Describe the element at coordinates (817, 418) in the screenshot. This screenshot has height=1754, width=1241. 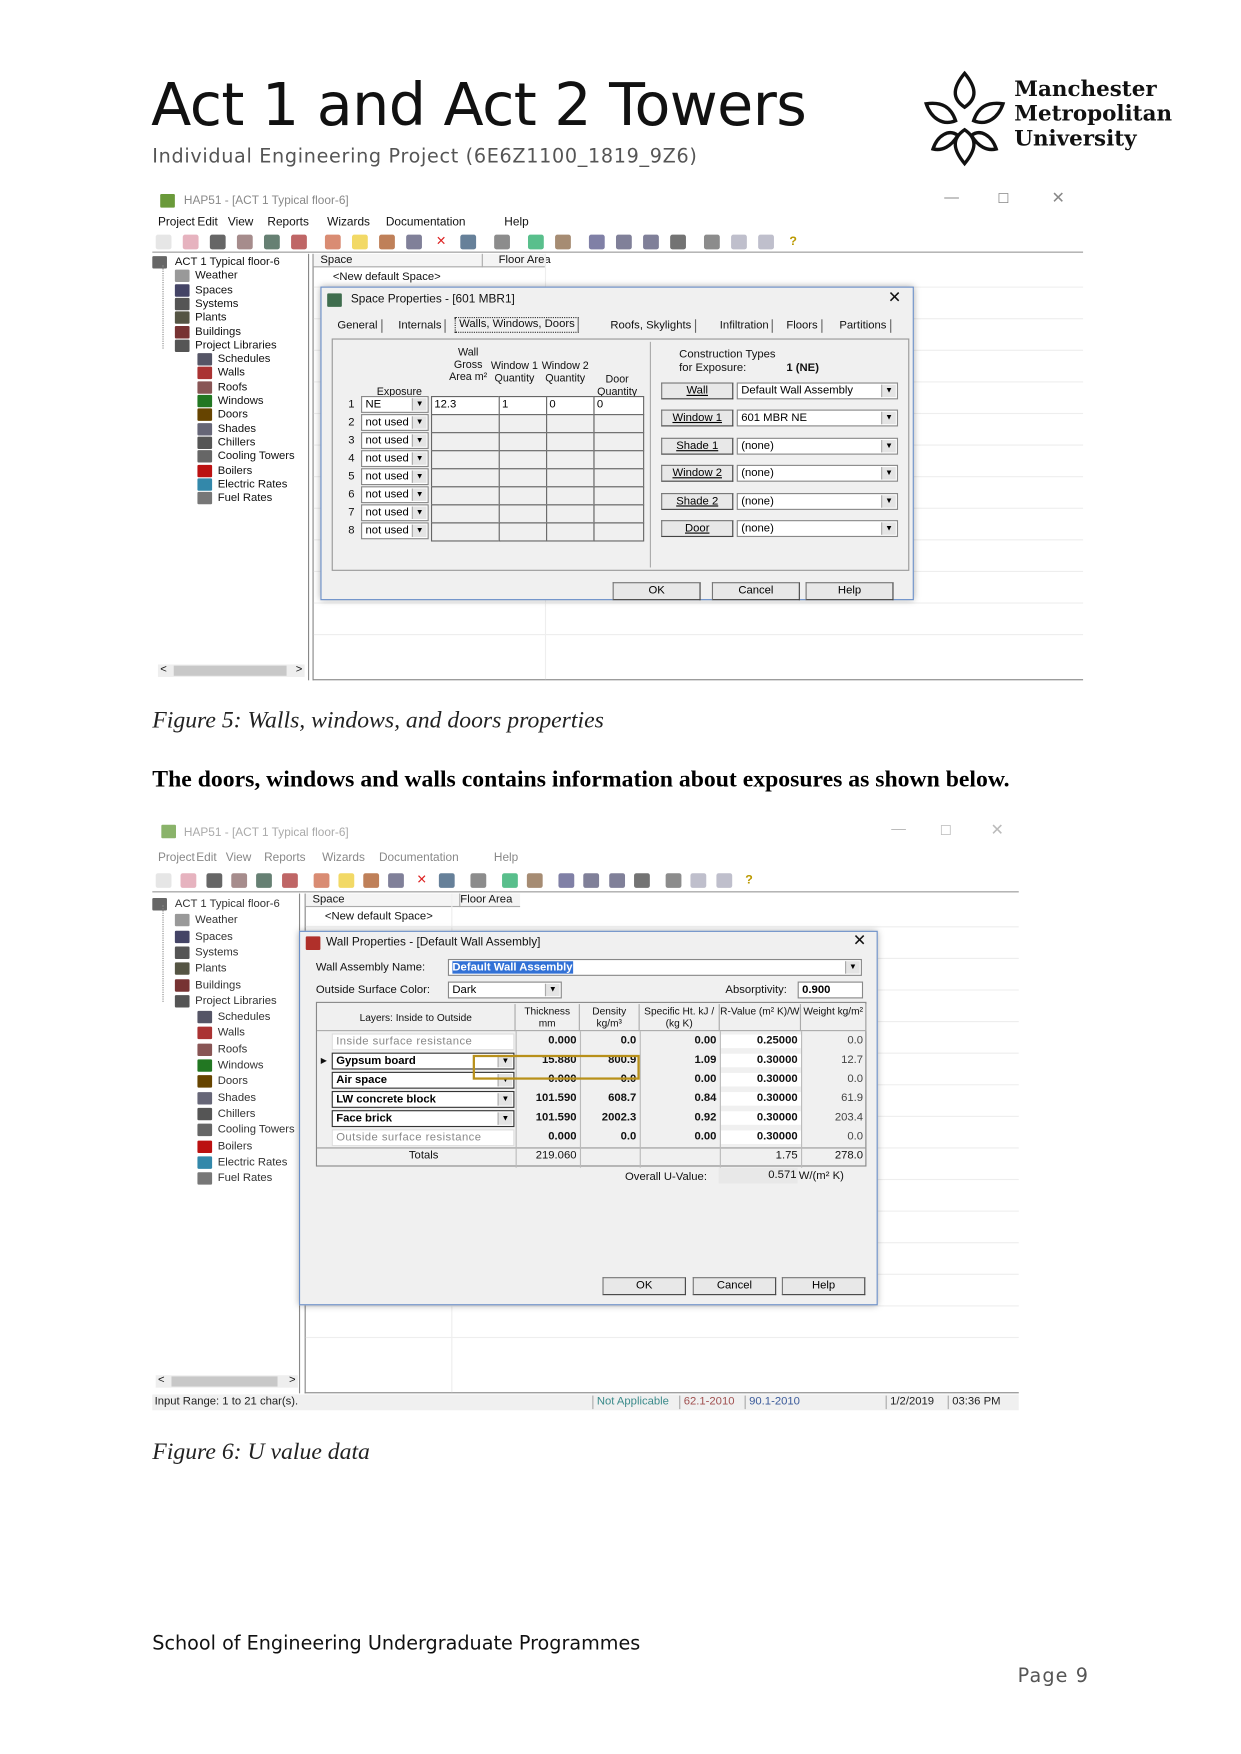
I see `construction-window-1-select: 601 MBR NE ▼` at that location.